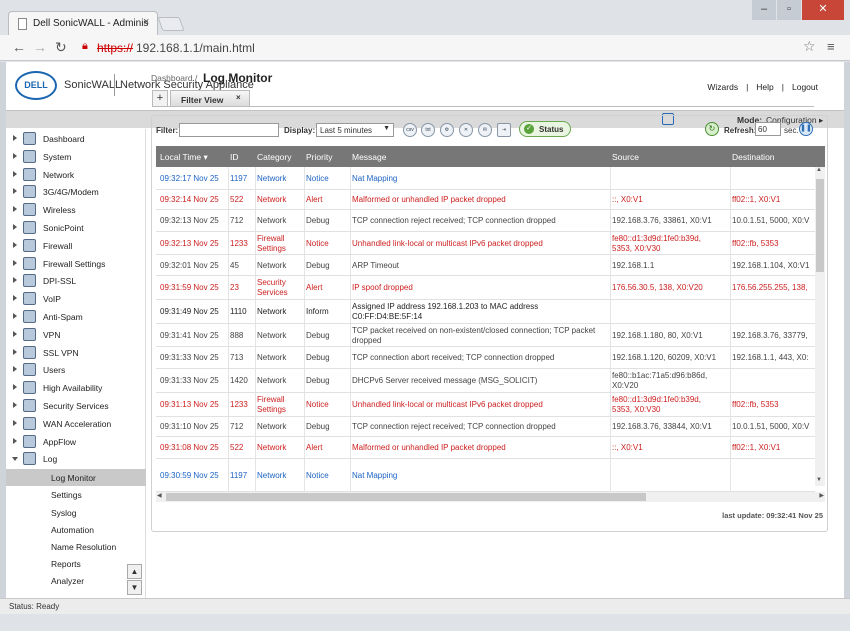  I want to click on status-button: ✓ Status, so click(545, 129).